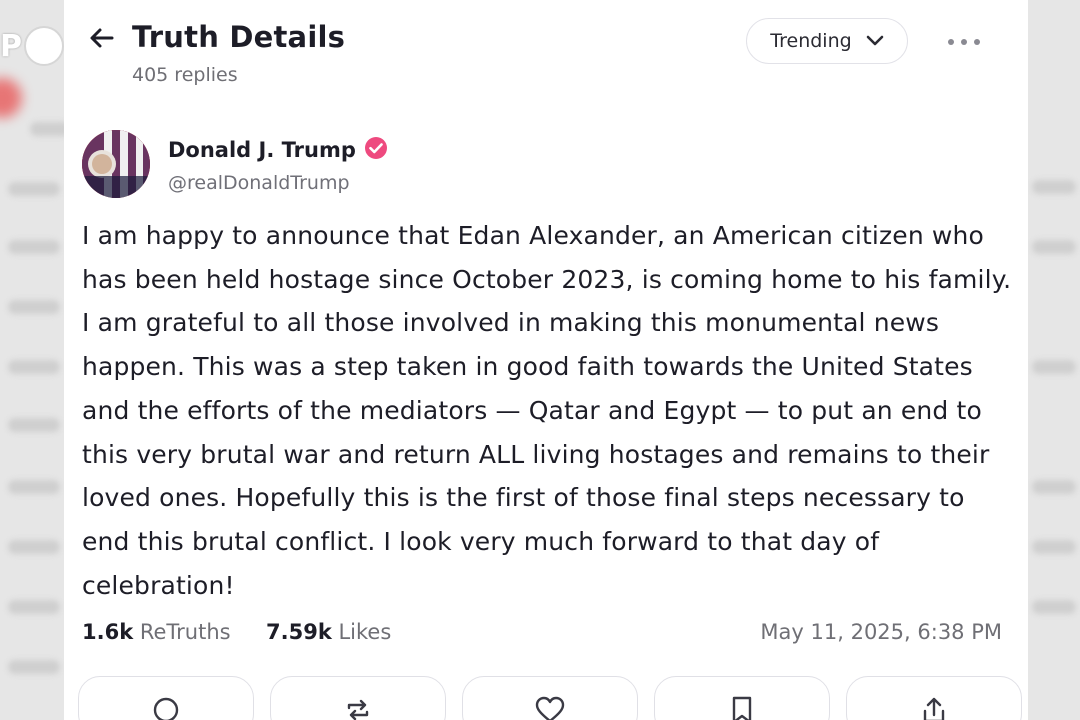 This screenshot has height=720, width=1080. I want to click on reply-button, so click(166, 698).